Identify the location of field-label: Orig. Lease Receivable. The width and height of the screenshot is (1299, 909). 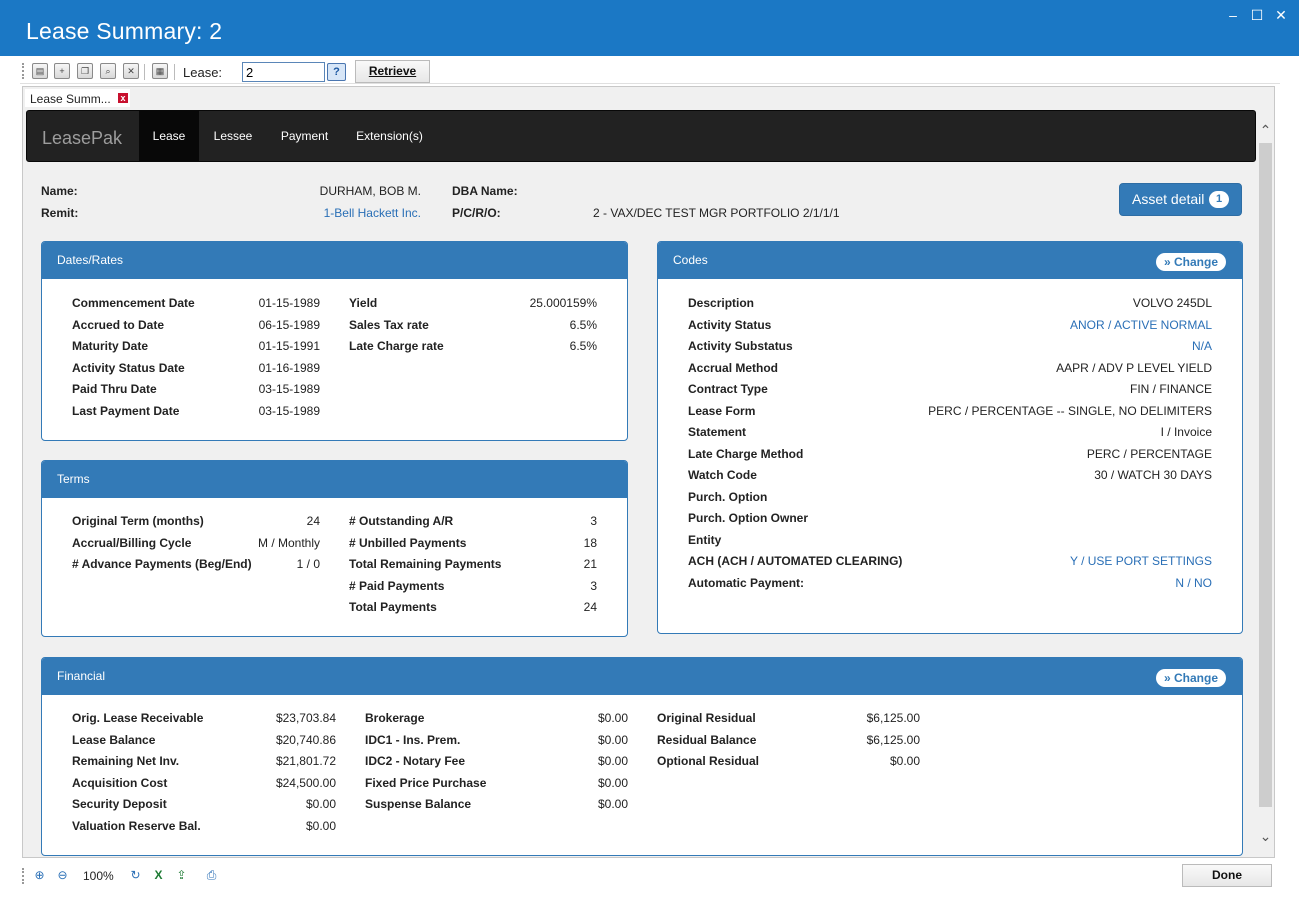
(138, 718).